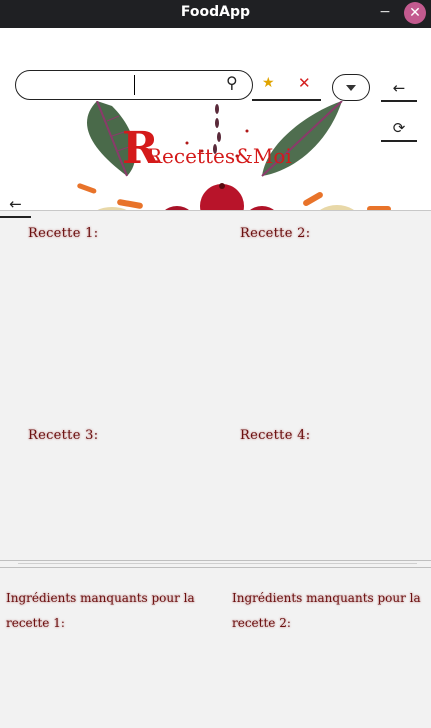 This screenshot has width=431, height=728. Describe the element at coordinates (219, 197) in the screenshot. I see `pomegranates-icon` at that location.